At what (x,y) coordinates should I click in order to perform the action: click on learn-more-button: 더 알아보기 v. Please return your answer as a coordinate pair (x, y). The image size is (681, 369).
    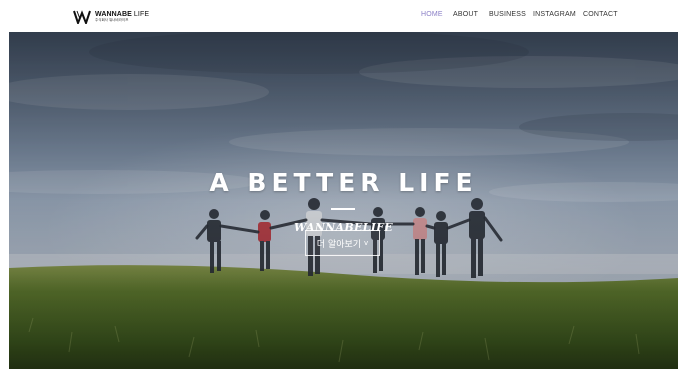
    Looking at the image, I should click on (342, 243).